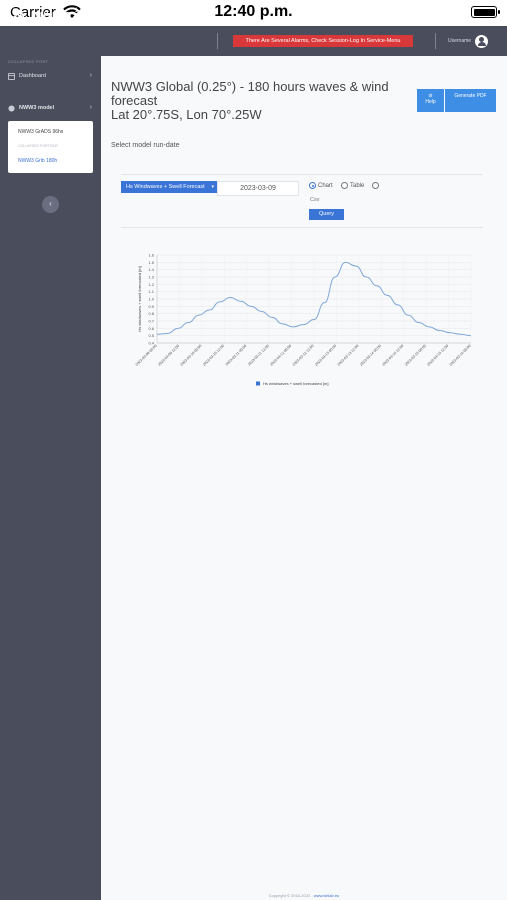 This screenshot has height=900, width=507. I want to click on page-title-line2: Lat 20°.75S, Lon 70°.25W, so click(186, 114).